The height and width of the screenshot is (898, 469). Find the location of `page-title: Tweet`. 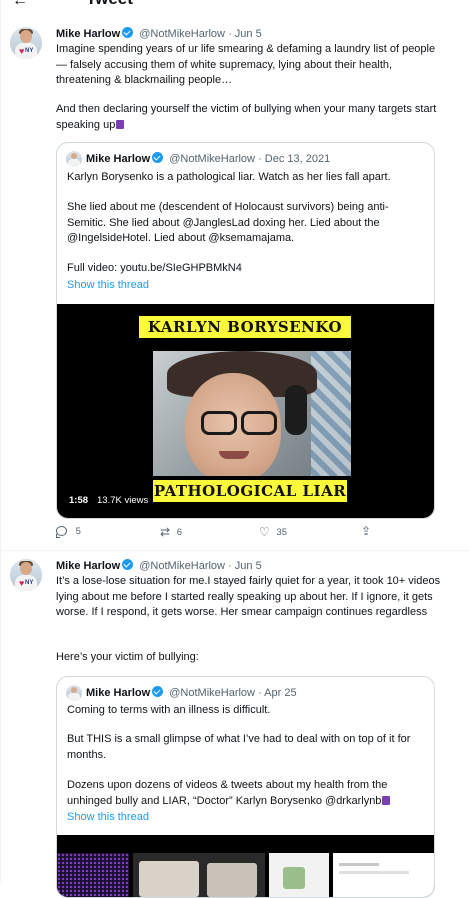

page-title: Tweet is located at coordinates (109, 4).